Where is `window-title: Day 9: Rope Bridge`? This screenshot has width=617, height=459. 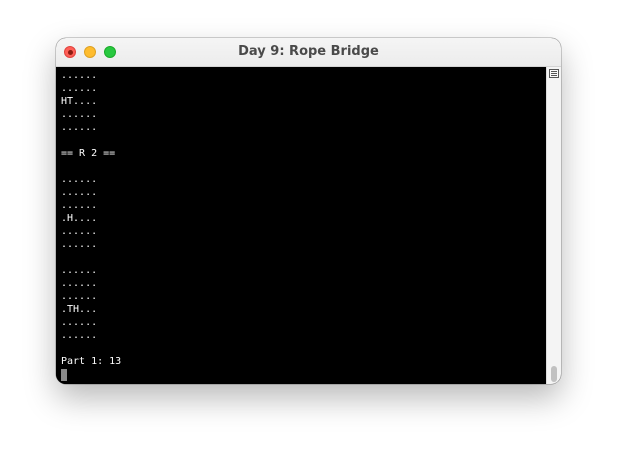
window-title: Day 9: Rope Bridge is located at coordinates (308, 51).